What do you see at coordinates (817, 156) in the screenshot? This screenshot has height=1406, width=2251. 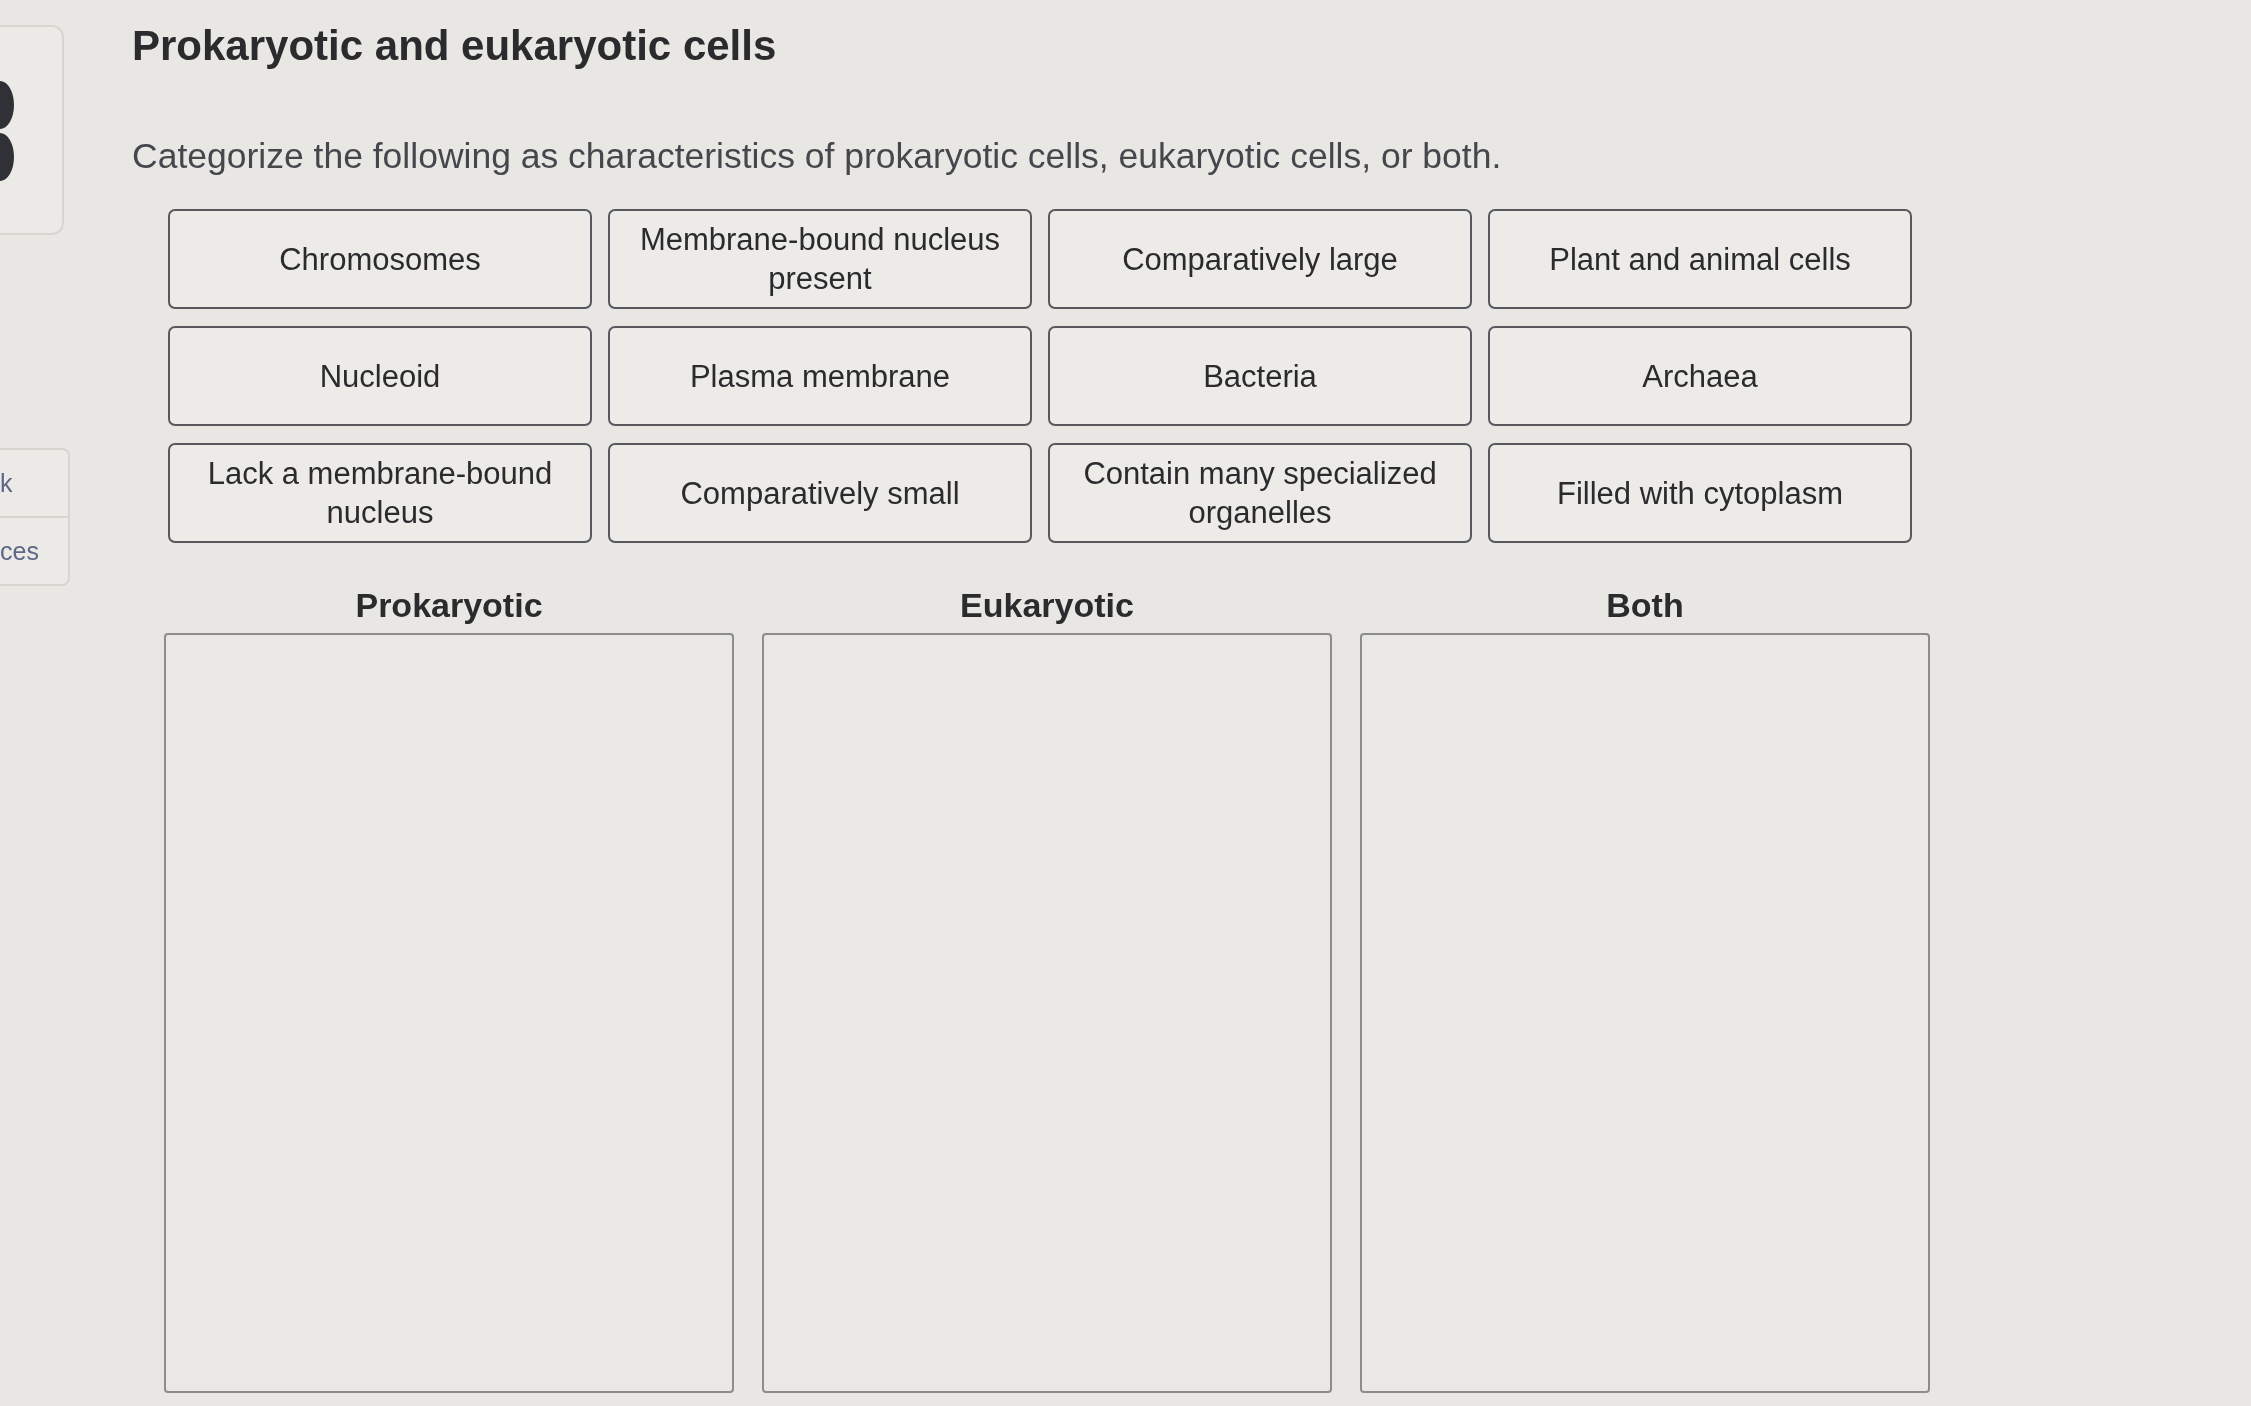 I see `instructions-text: Categorize the following as characteristics of prokaryotic cells, eukaryotic cells, or both.` at bounding box center [817, 156].